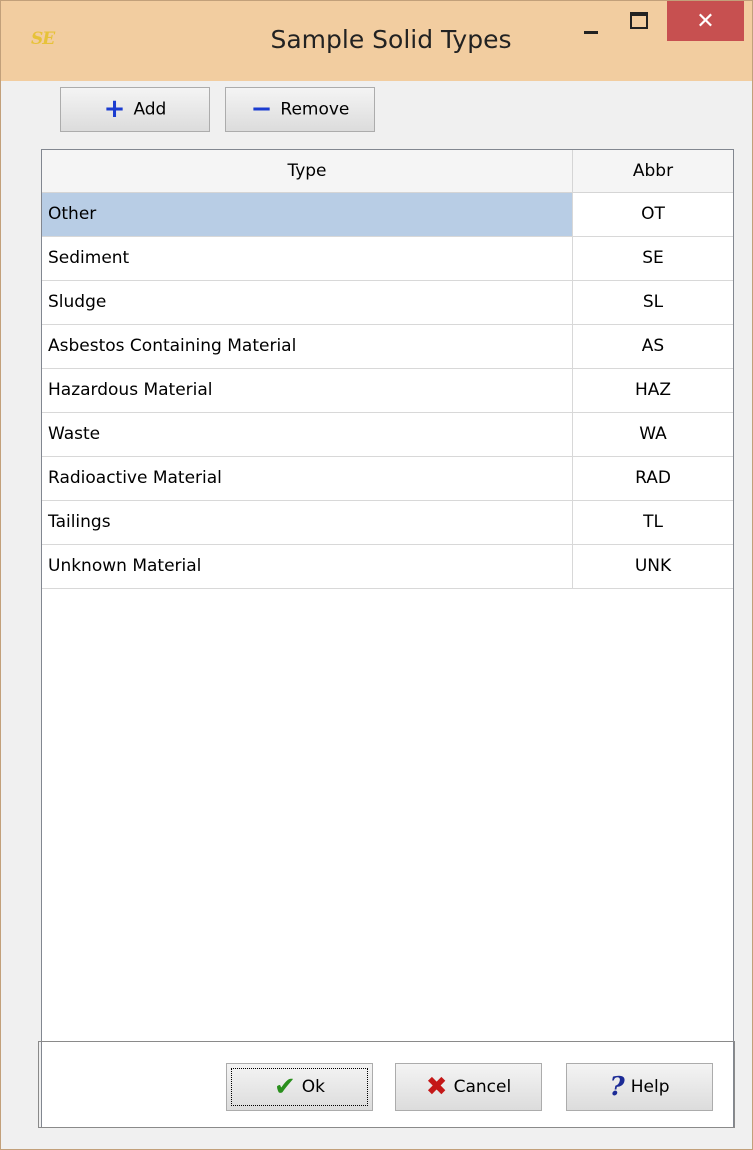 The width and height of the screenshot is (753, 1150). I want to click on table-row: Sludge SL, so click(387, 303).